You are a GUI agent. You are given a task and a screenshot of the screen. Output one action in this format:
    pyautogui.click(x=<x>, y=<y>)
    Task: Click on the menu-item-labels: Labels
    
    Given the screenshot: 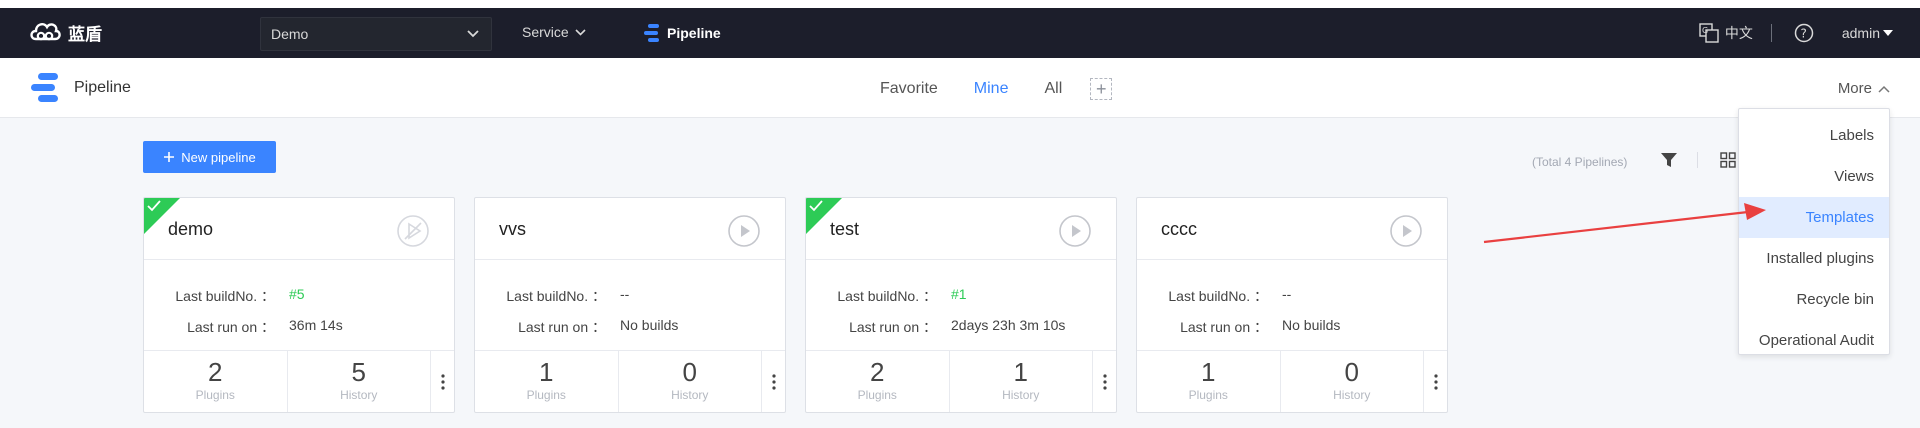 What is the action you would take?
    pyautogui.click(x=1814, y=135)
    